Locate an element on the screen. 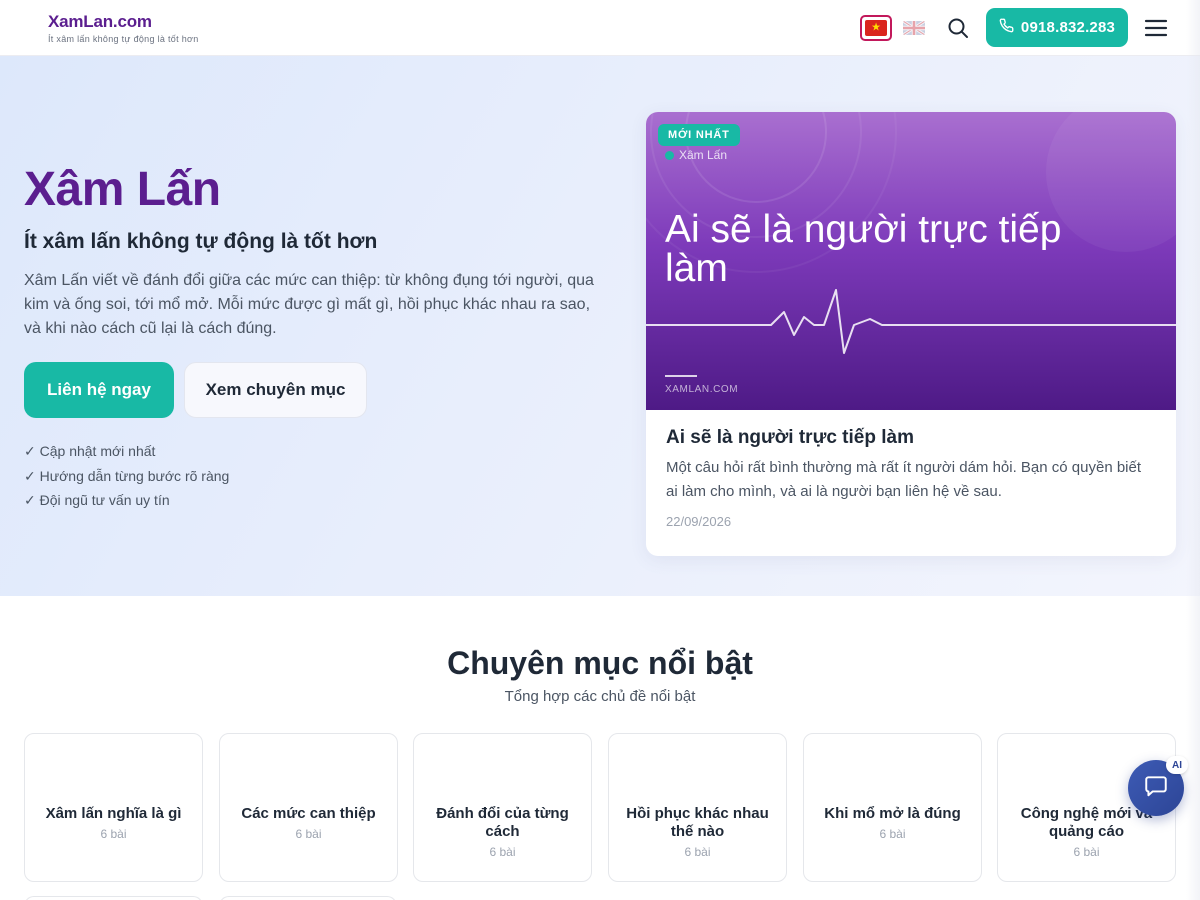 This screenshot has height=900, width=1200. category-name: Đánh đổi của từng cách is located at coordinates (502, 822).